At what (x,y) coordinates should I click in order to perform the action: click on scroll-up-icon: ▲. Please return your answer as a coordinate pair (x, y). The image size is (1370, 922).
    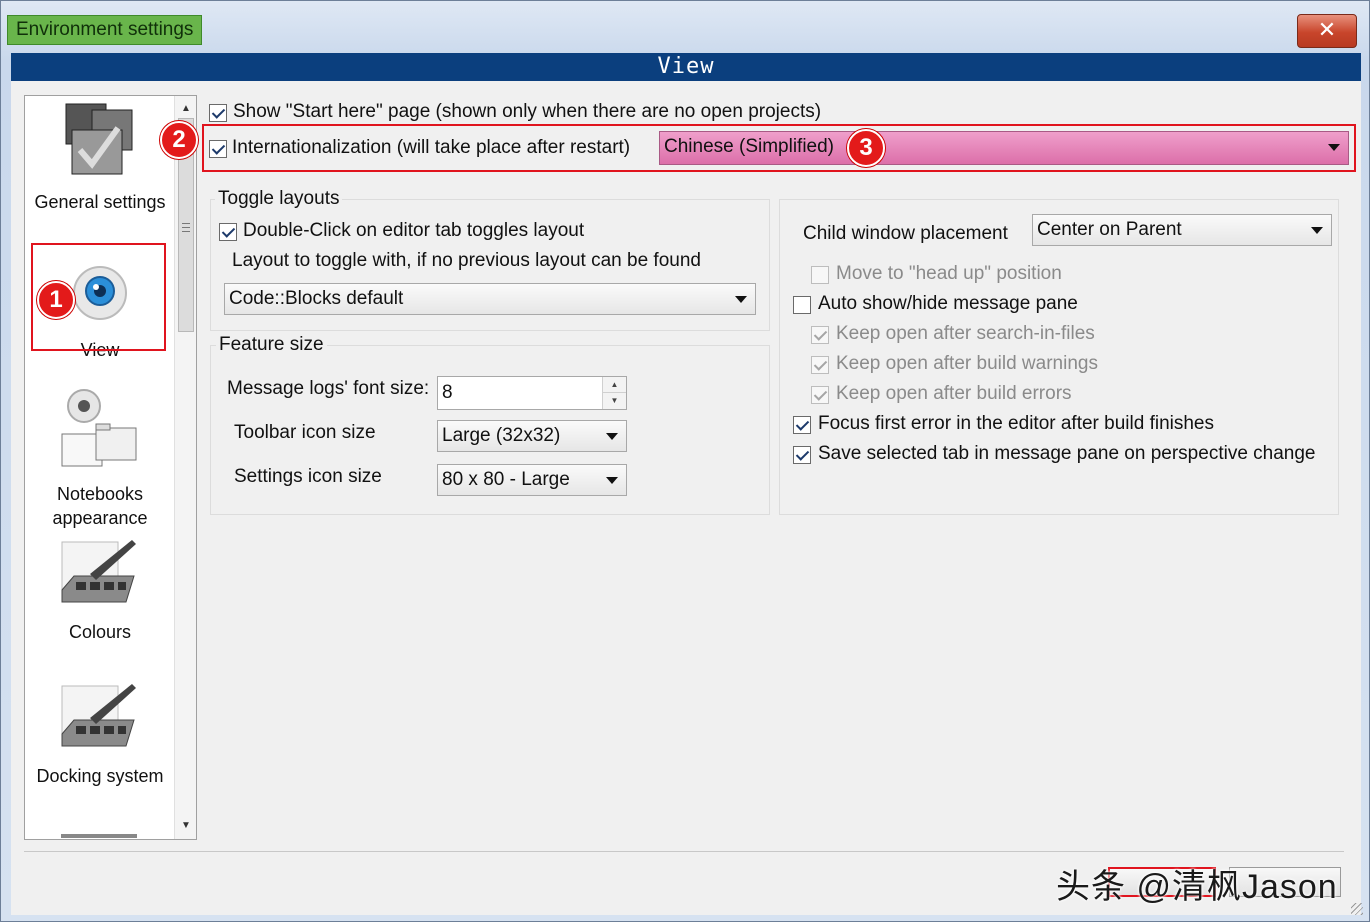
    Looking at the image, I should click on (185, 109).